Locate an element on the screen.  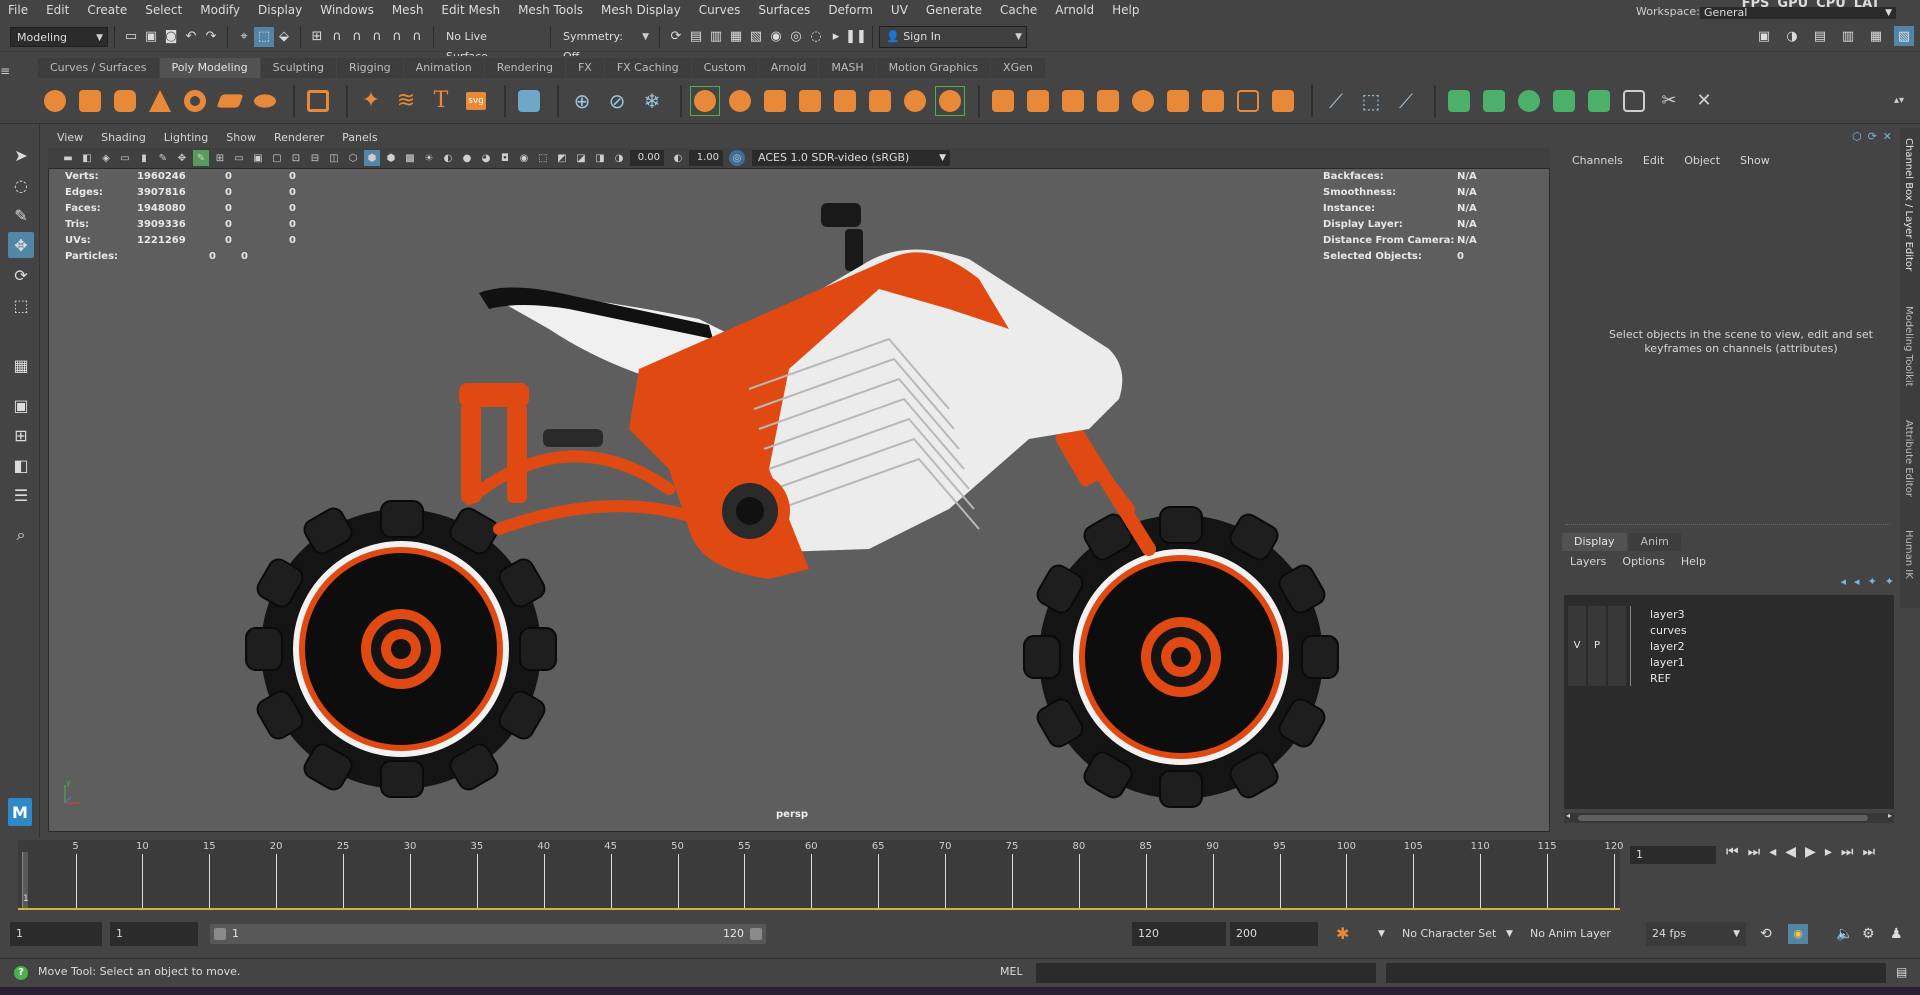
layer-editor-scrollbar: ◂ ▸ is located at coordinates (1729, 817).